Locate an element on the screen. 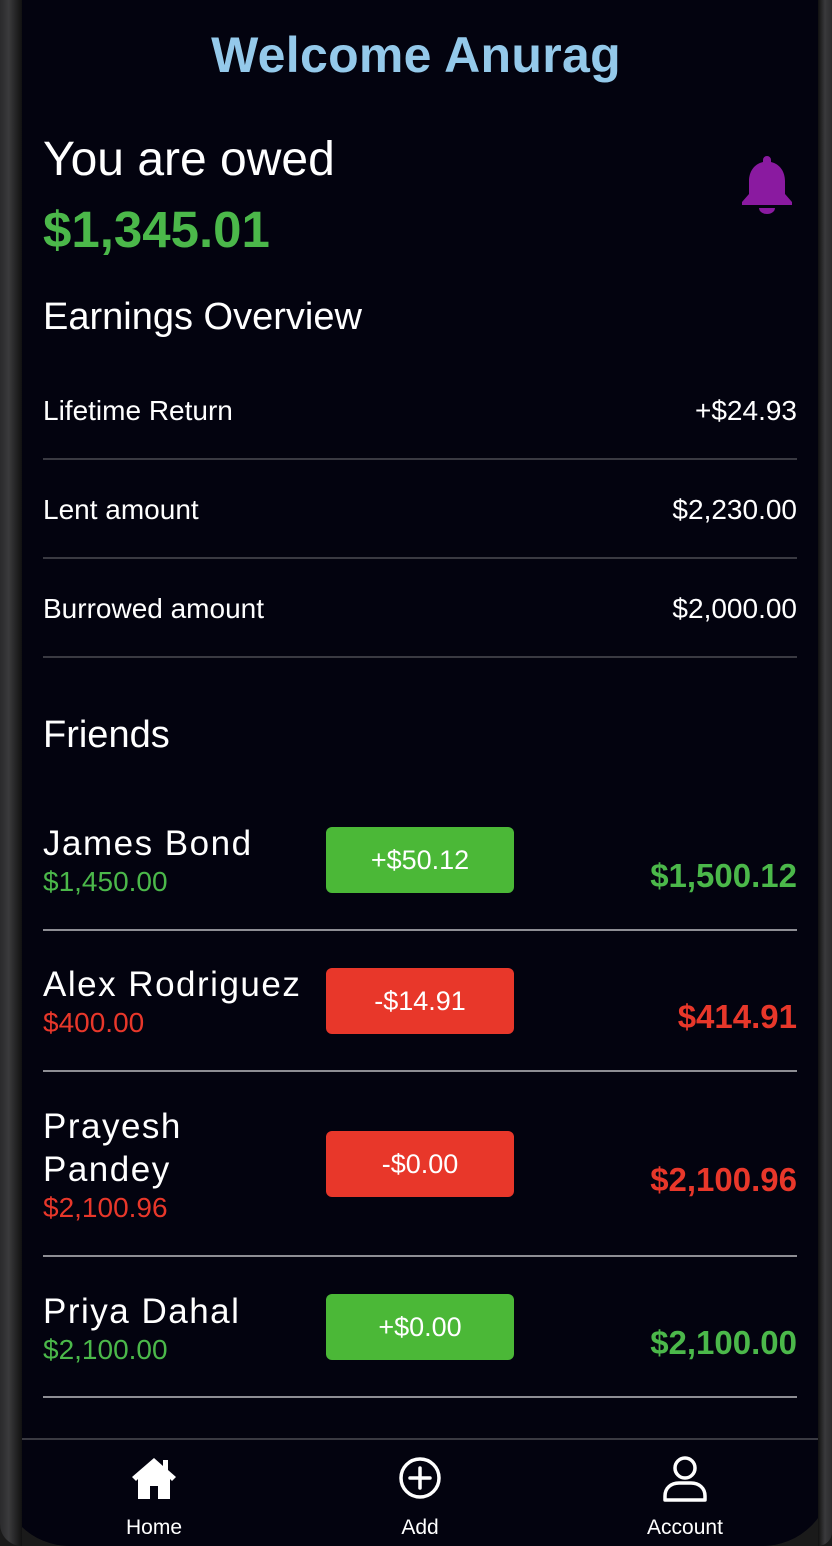 This screenshot has width=832, height=1546. device-frame-right is located at coordinates (825, 773).